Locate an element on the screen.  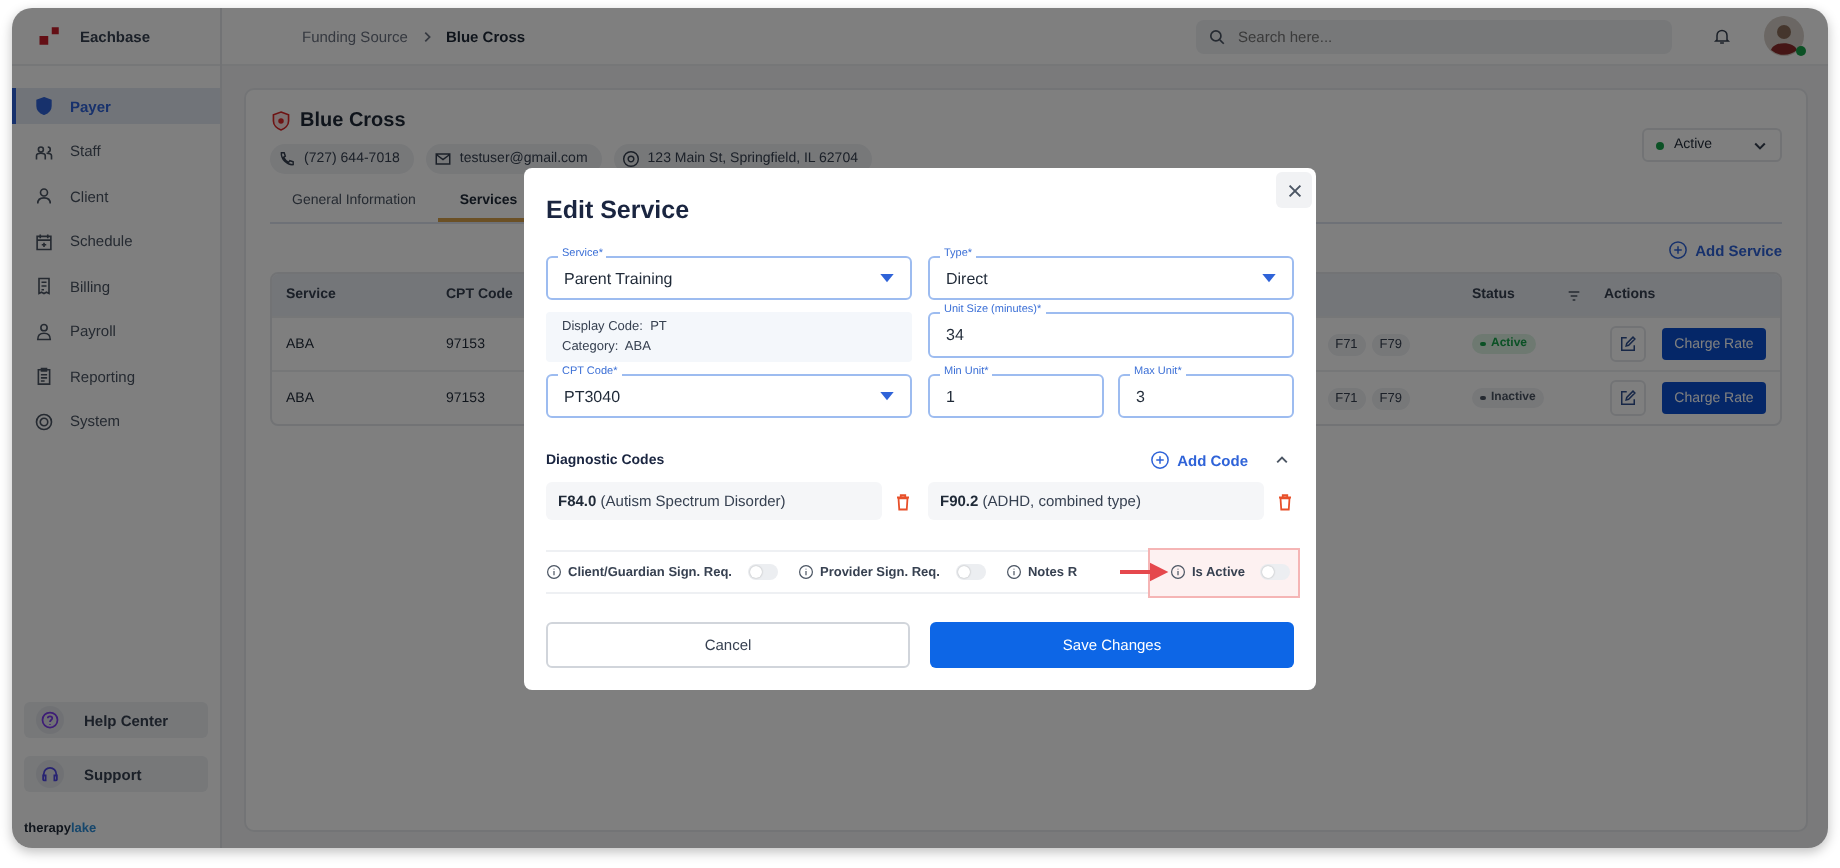
avatar is located at coordinates (1784, 36).